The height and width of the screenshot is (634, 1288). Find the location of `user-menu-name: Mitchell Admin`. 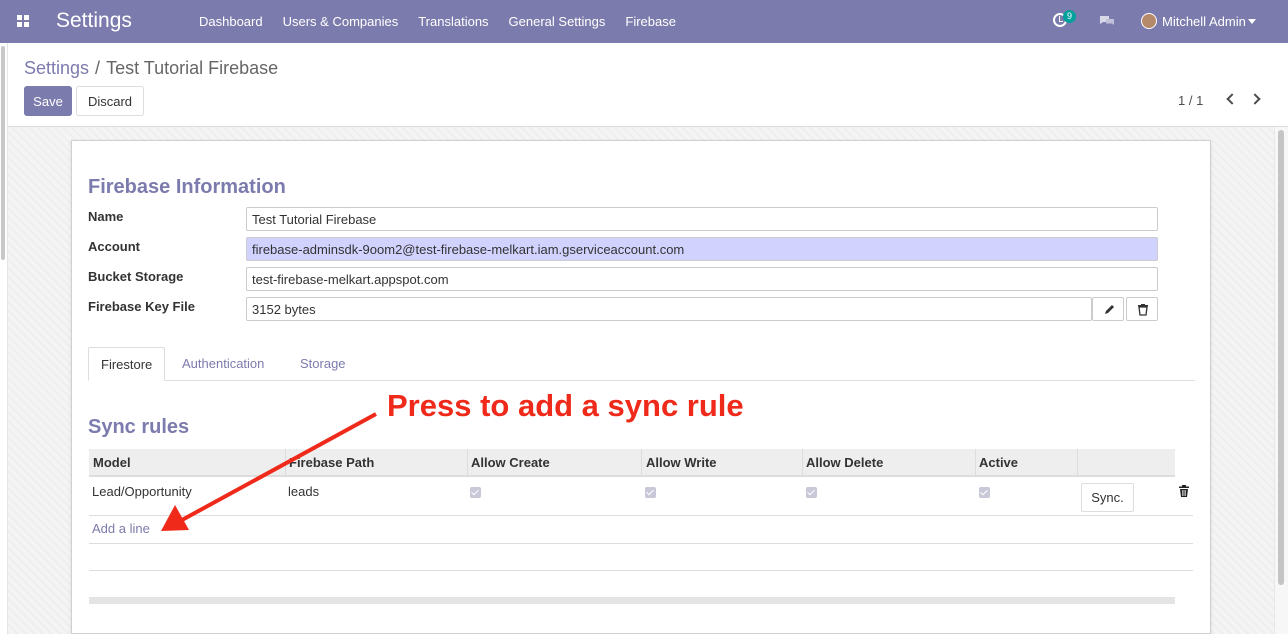

user-menu-name: Mitchell Admin is located at coordinates (1204, 21).